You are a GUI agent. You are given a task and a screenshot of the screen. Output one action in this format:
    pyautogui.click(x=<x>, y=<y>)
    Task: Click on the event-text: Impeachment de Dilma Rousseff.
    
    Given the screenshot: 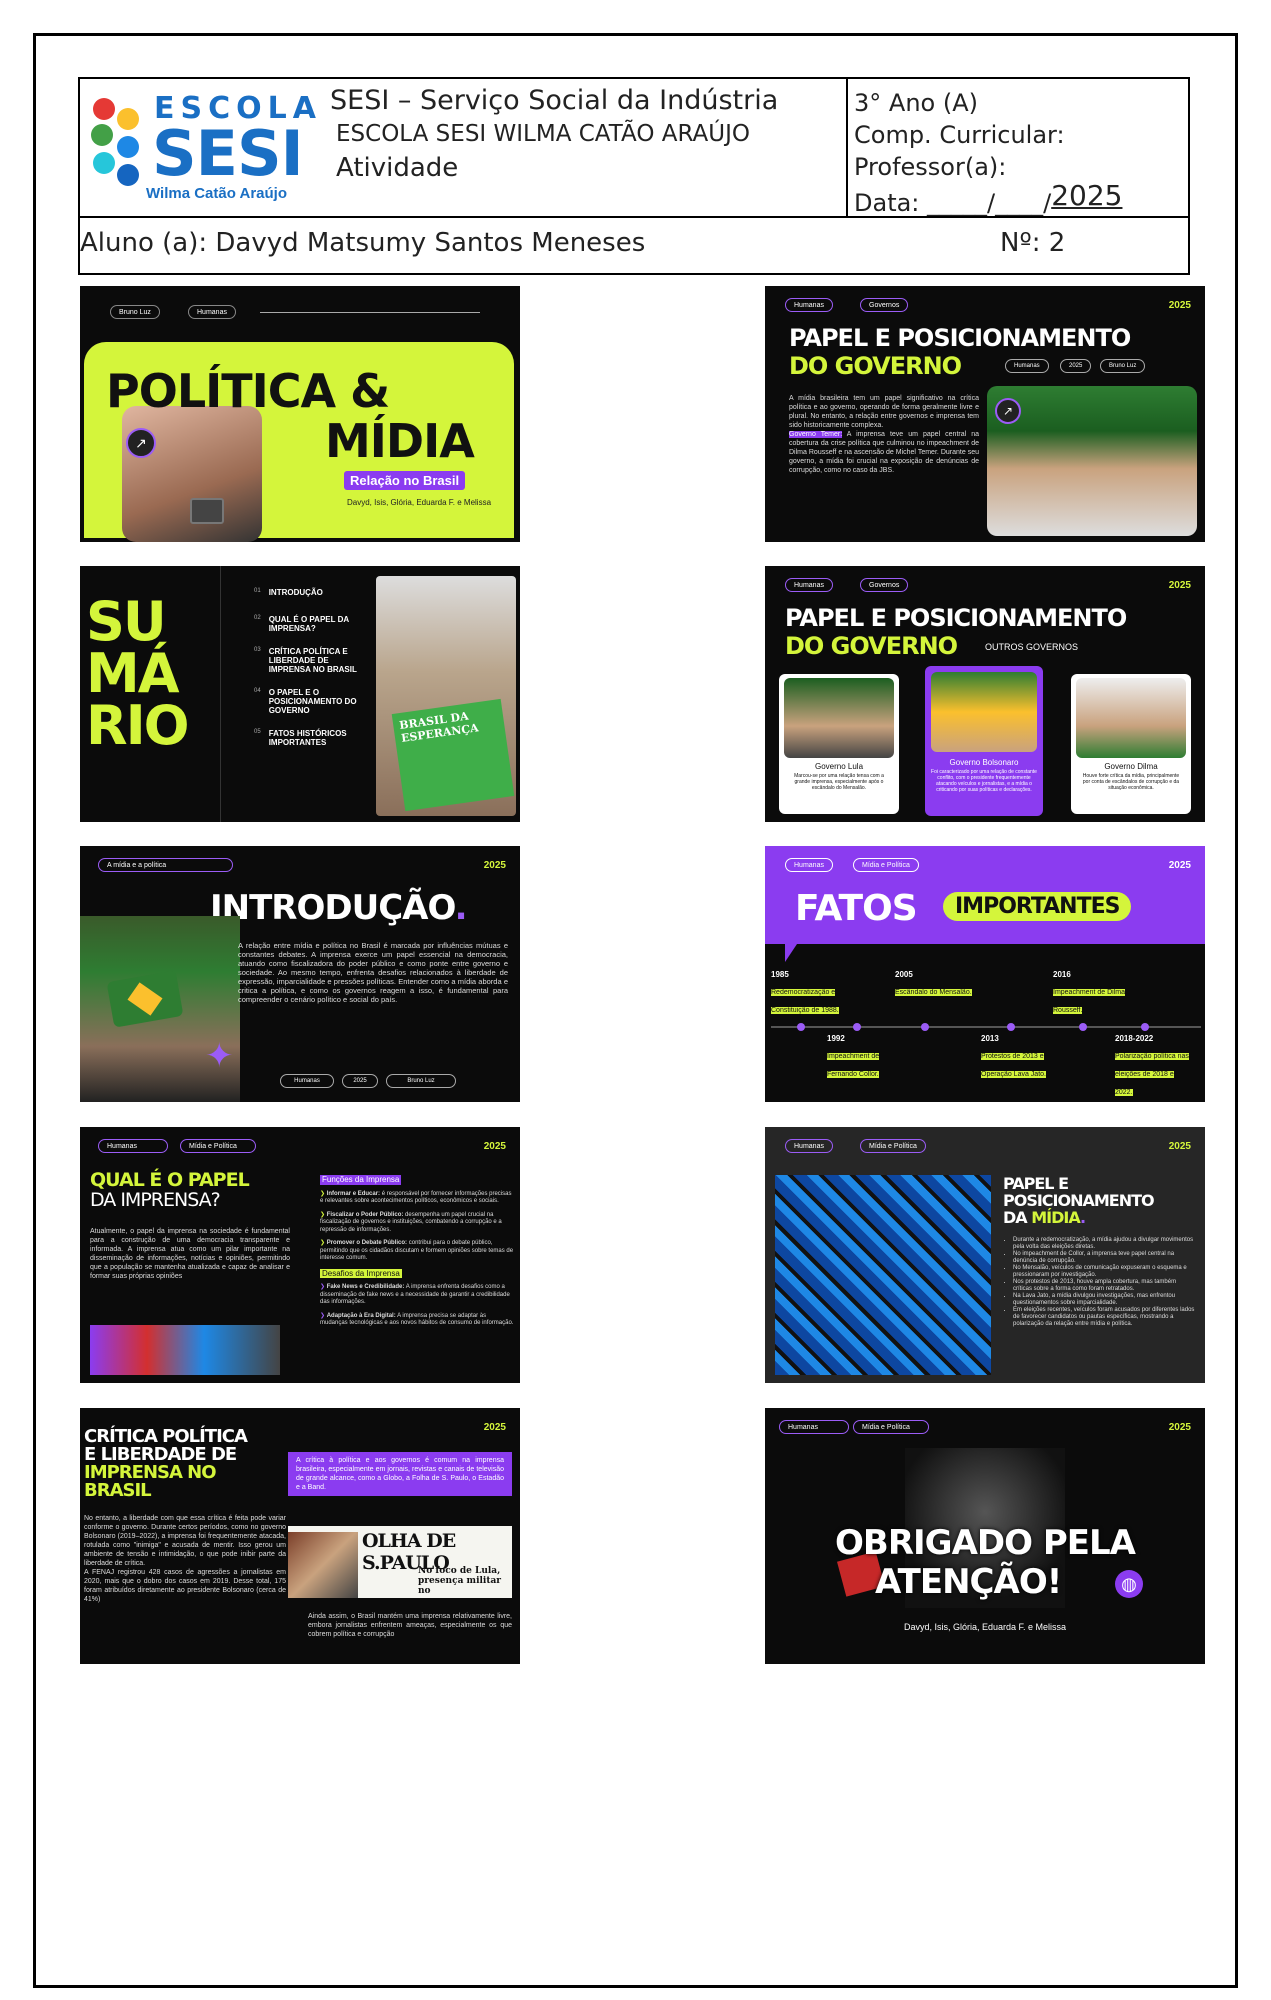 What is the action you would take?
    pyautogui.click(x=1089, y=1001)
    